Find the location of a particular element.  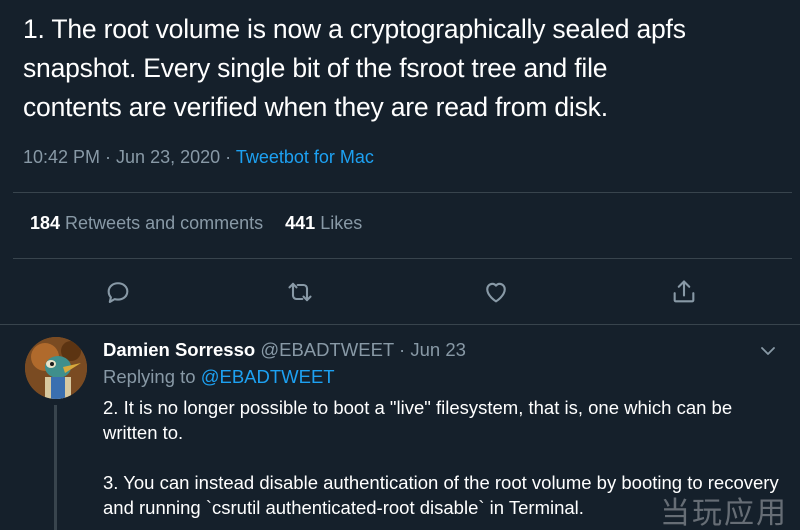

watermark-logo: 当玩应用 is located at coordinates (724, 513).